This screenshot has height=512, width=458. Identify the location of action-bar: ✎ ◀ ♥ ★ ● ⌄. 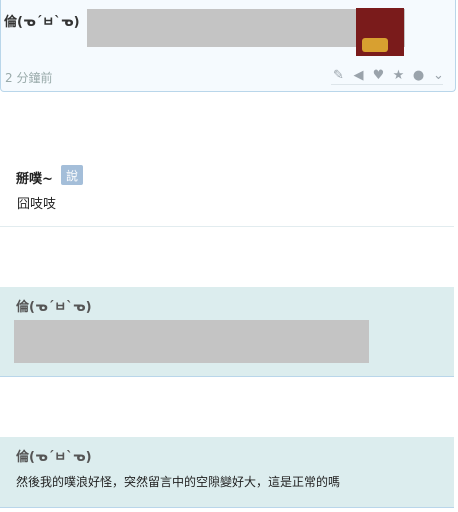
(388, 75).